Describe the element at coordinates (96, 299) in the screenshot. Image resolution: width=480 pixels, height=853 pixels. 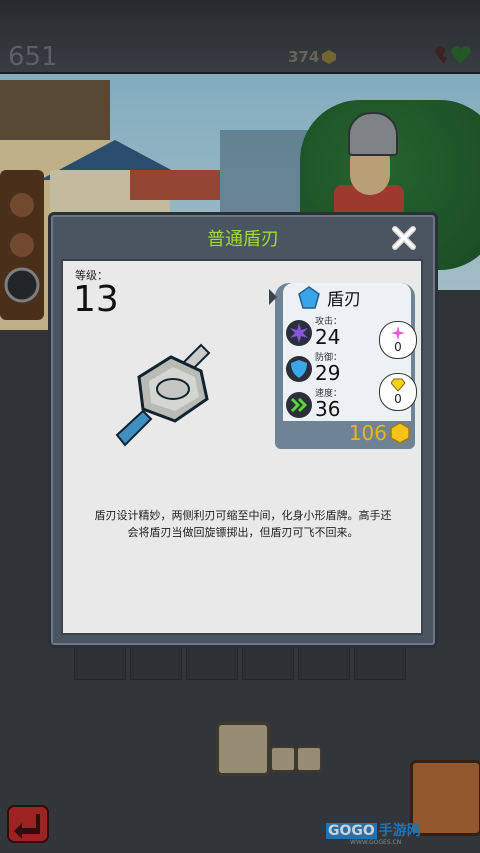
I see `level-value: 13` at that location.